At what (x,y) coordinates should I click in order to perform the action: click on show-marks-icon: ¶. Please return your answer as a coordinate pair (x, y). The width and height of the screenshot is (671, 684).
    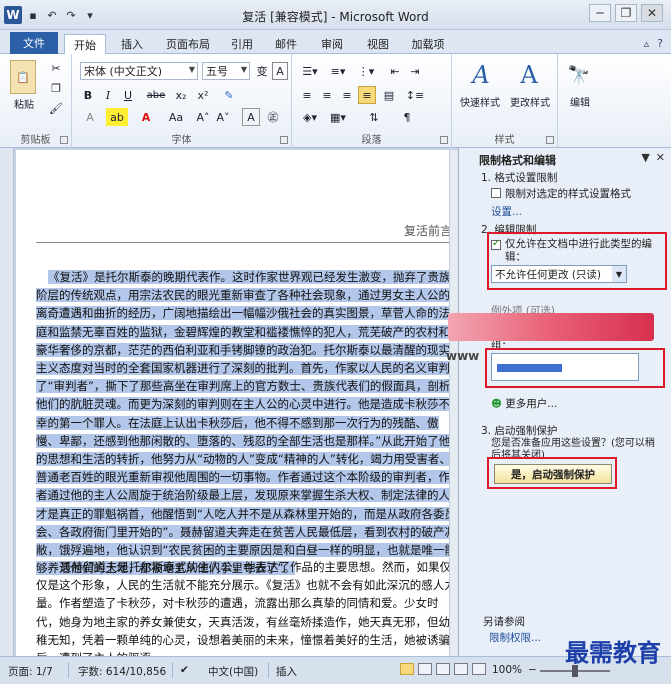
    Looking at the image, I should click on (407, 117).